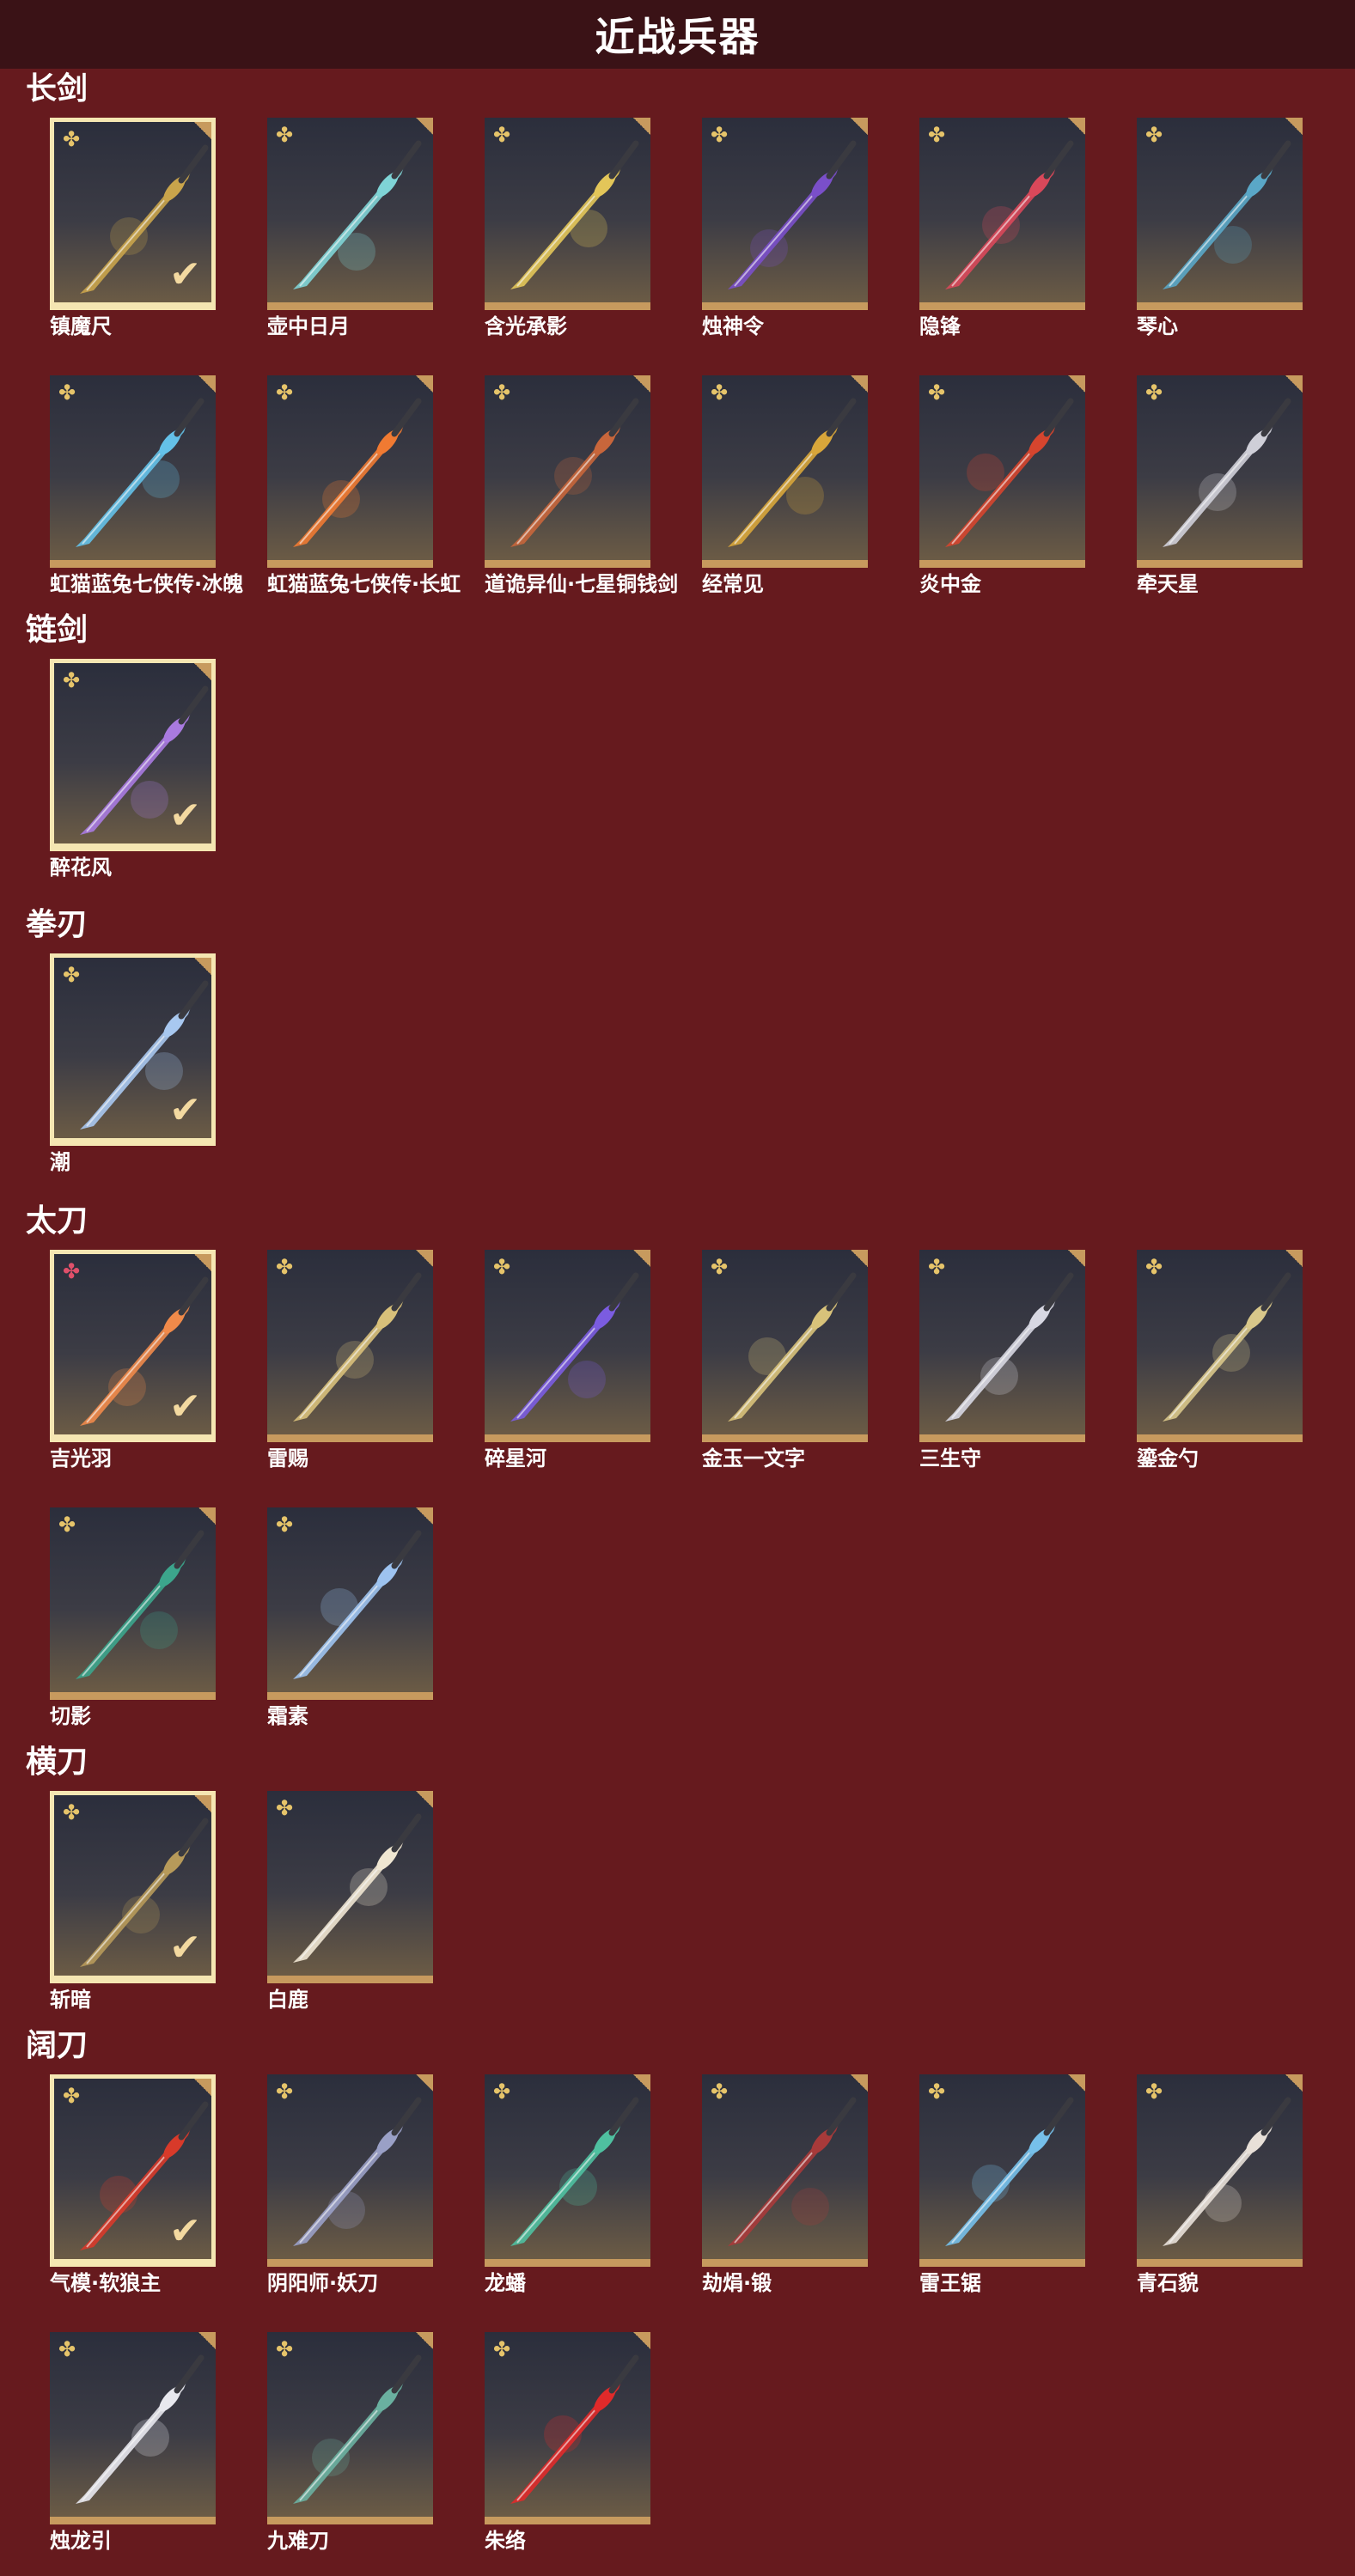 The image size is (1355, 2576). I want to click on weapon-card: ✤ 九难刀, so click(350, 2443).